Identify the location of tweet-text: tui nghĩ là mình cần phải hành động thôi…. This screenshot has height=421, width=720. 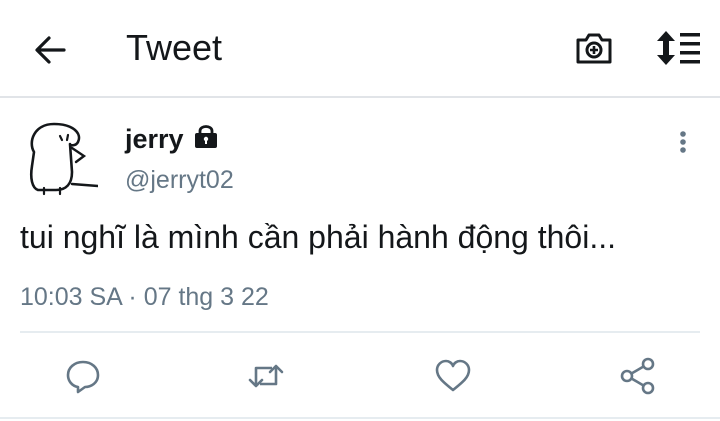
(318, 237).